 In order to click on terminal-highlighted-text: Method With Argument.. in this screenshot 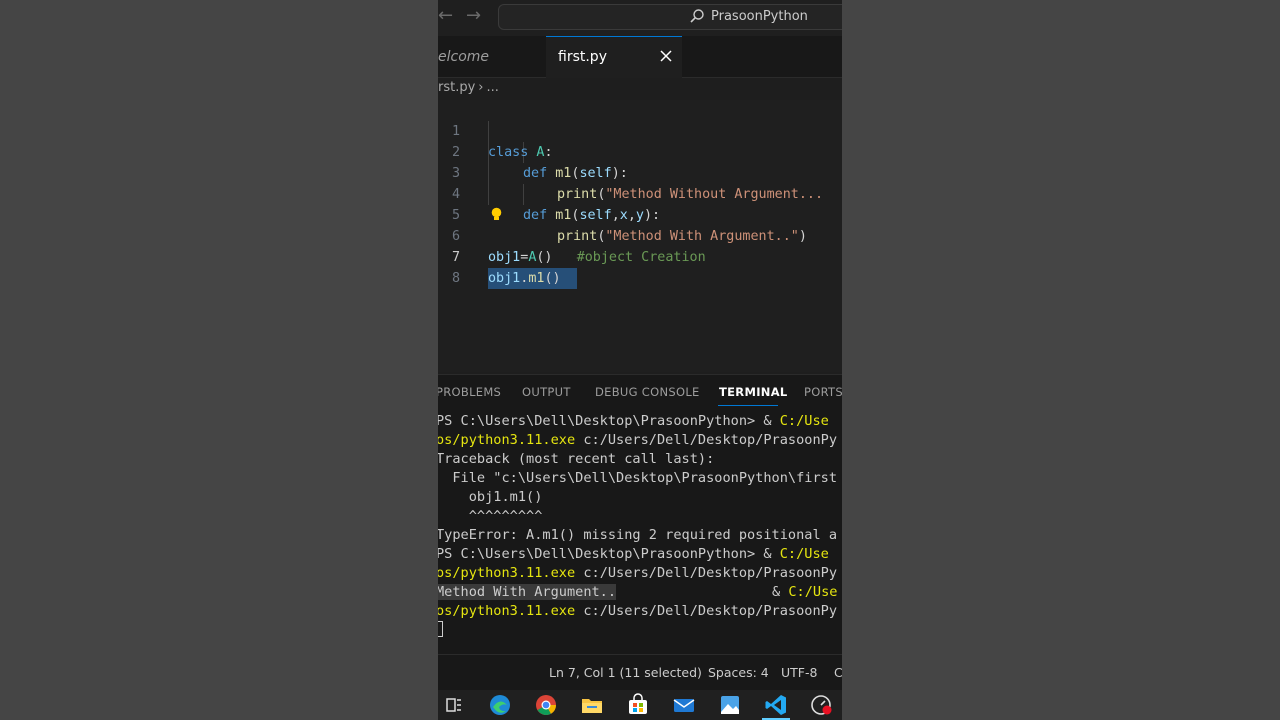, I will do `click(527, 592)`.